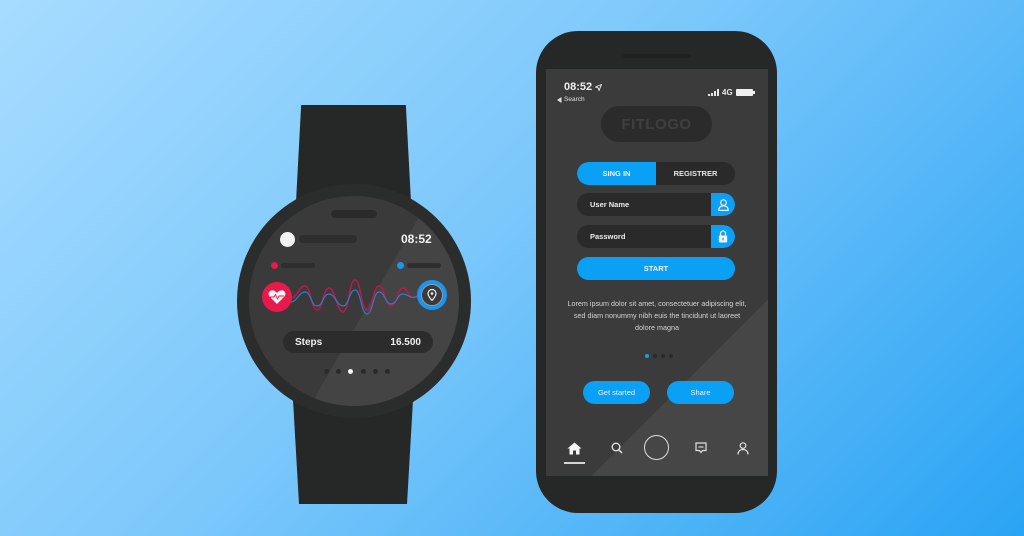 The width and height of the screenshot is (1024, 536). What do you see at coordinates (424, 265) in the screenshot?
I see `location-legend-bar` at bounding box center [424, 265].